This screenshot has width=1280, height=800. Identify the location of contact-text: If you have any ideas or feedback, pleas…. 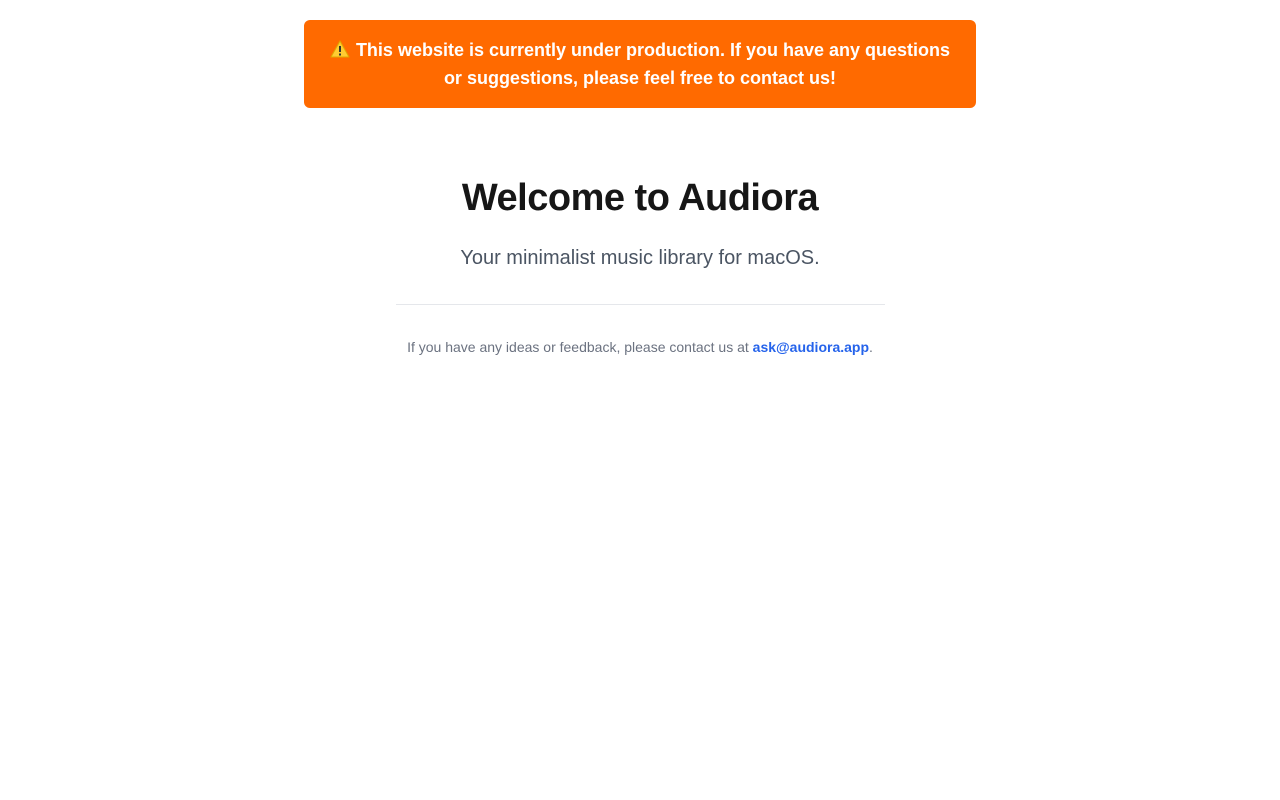
(640, 347).